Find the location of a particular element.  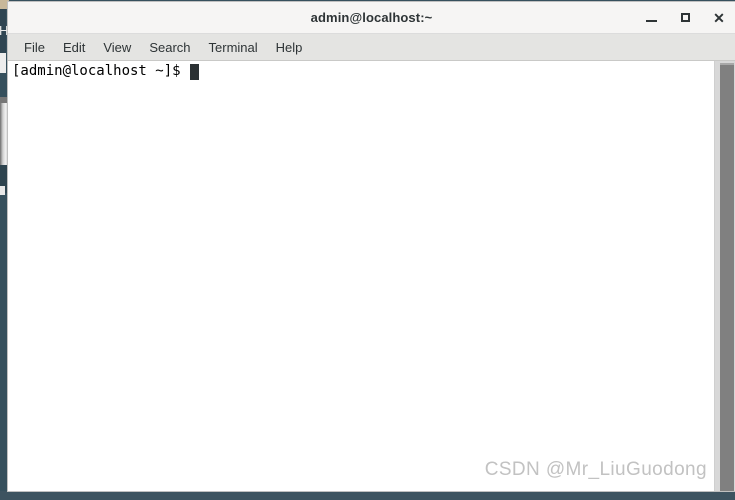

titlebar: admin@localhost:~ ✕ is located at coordinates (371, 18).